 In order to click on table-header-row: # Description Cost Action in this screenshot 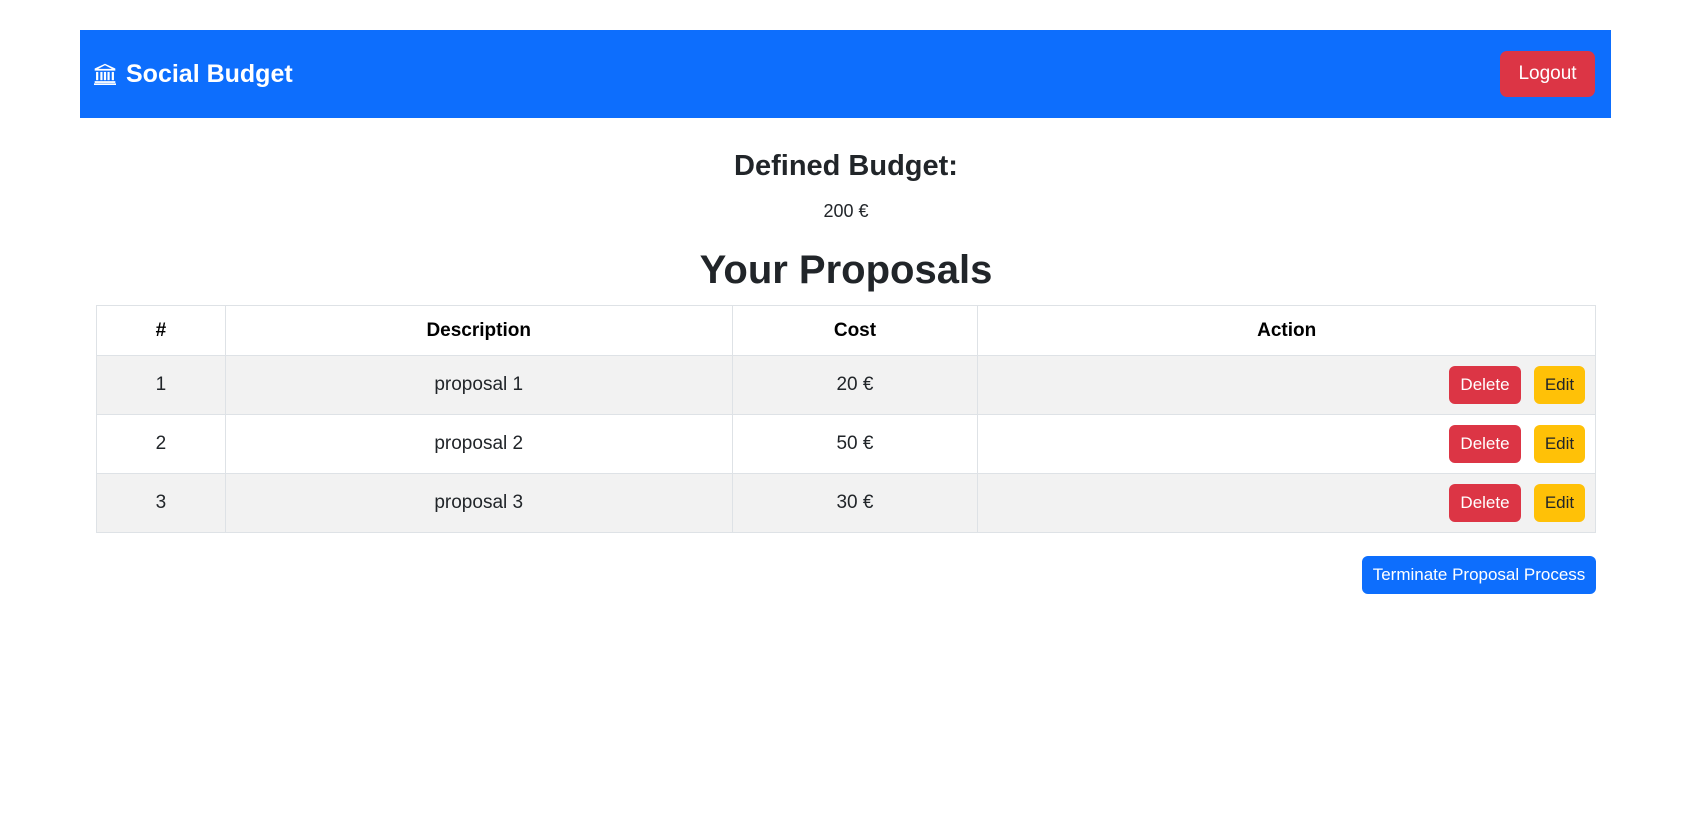, I will do `click(846, 330)`.